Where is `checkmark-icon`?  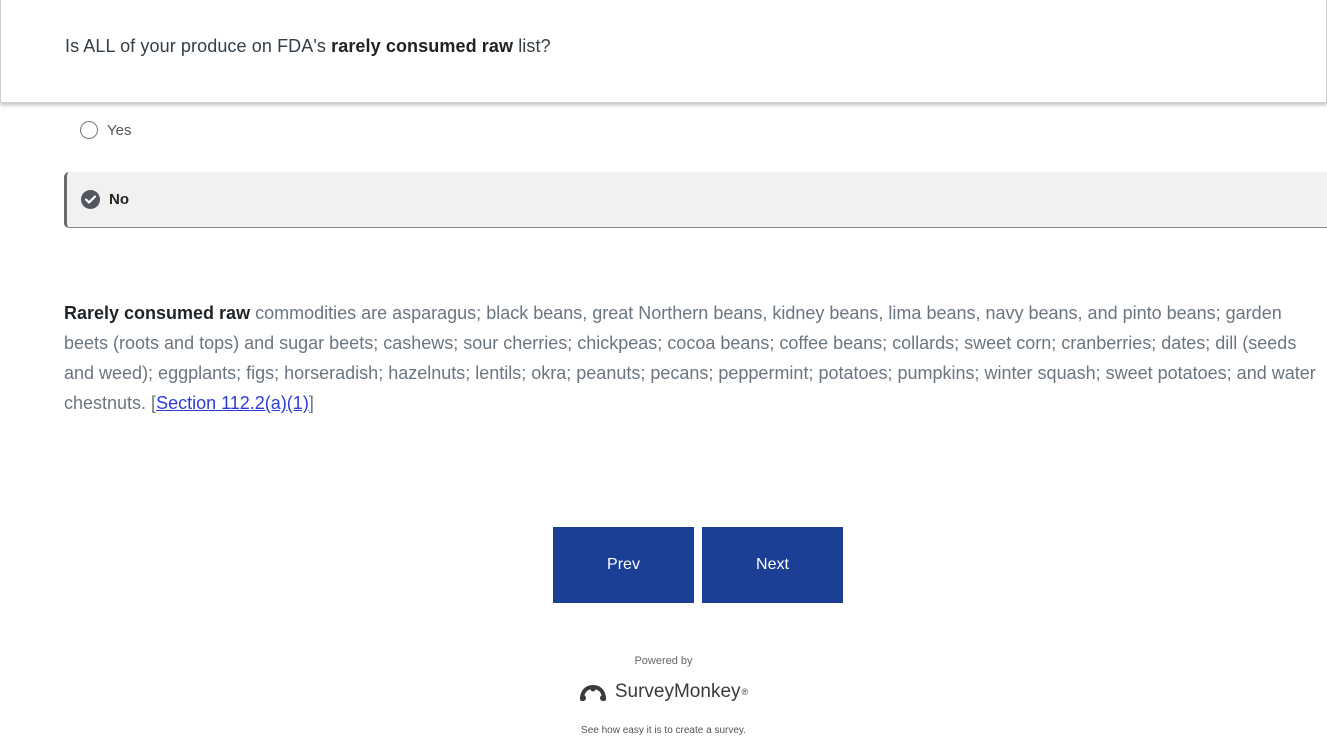 checkmark-icon is located at coordinates (90, 199).